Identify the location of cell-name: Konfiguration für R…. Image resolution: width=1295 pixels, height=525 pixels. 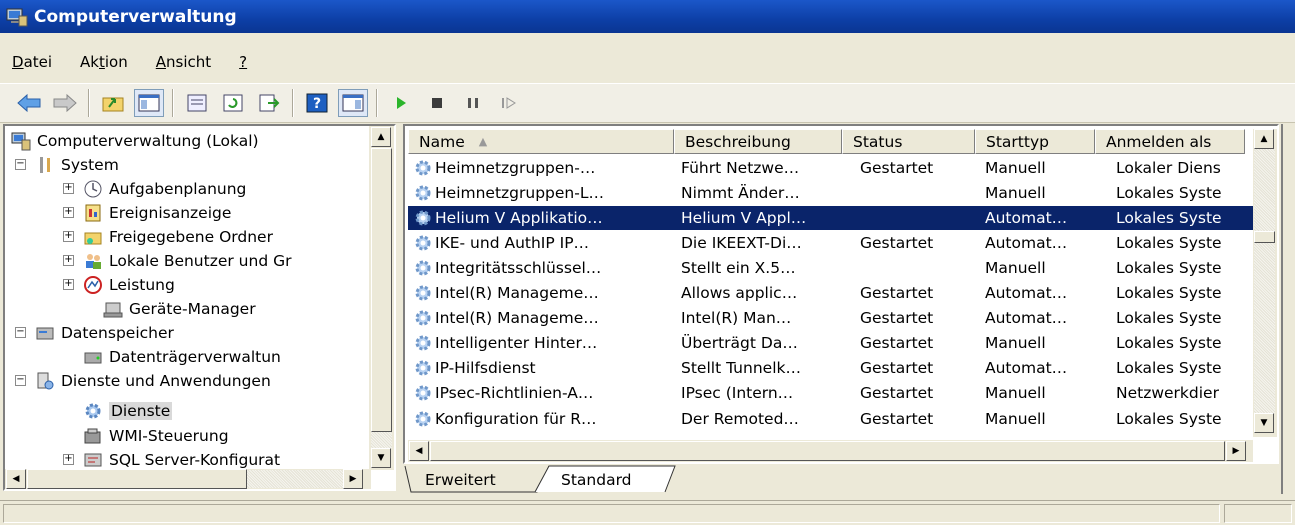
(545, 418).